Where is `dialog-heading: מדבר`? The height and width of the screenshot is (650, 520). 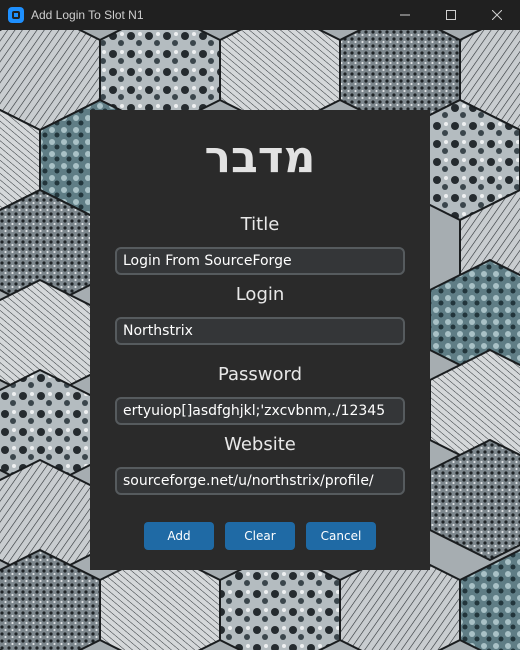
dialog-heading: מדבר is located at coordinates (260, 157).